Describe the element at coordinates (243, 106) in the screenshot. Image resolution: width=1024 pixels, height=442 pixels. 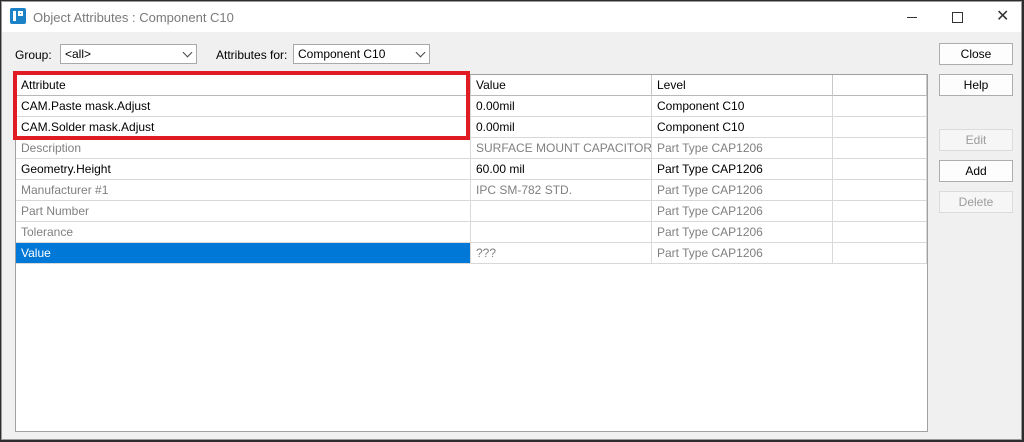
I see `attribute-cell: CAM.Paste mask.Adjust` at that location.